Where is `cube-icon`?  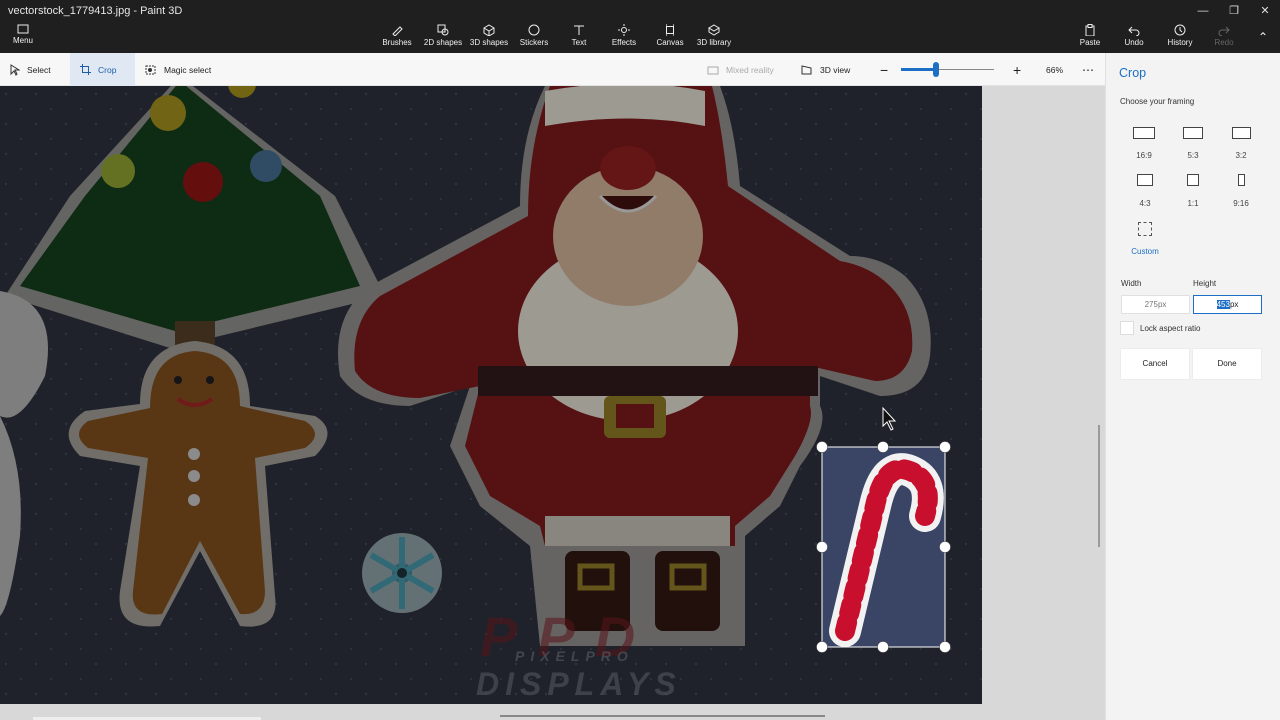 cube-icon is located at coordinates (489, 30).